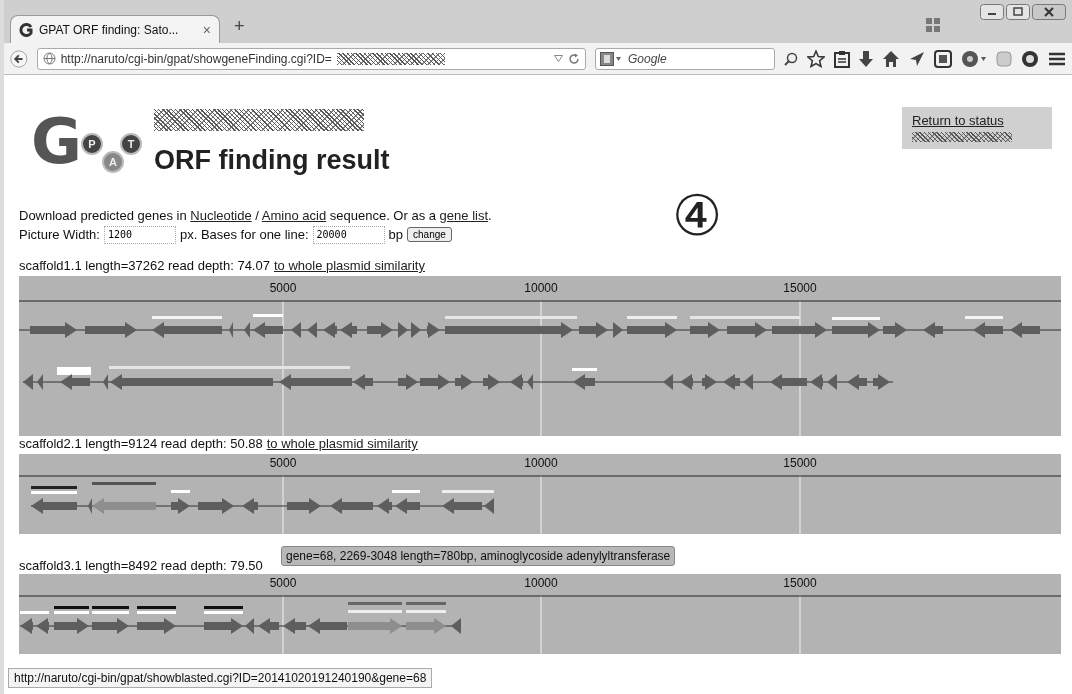  Describe the element at coordinates (139, 234) in the screenshot. I see `input-field: 1200` at that location.